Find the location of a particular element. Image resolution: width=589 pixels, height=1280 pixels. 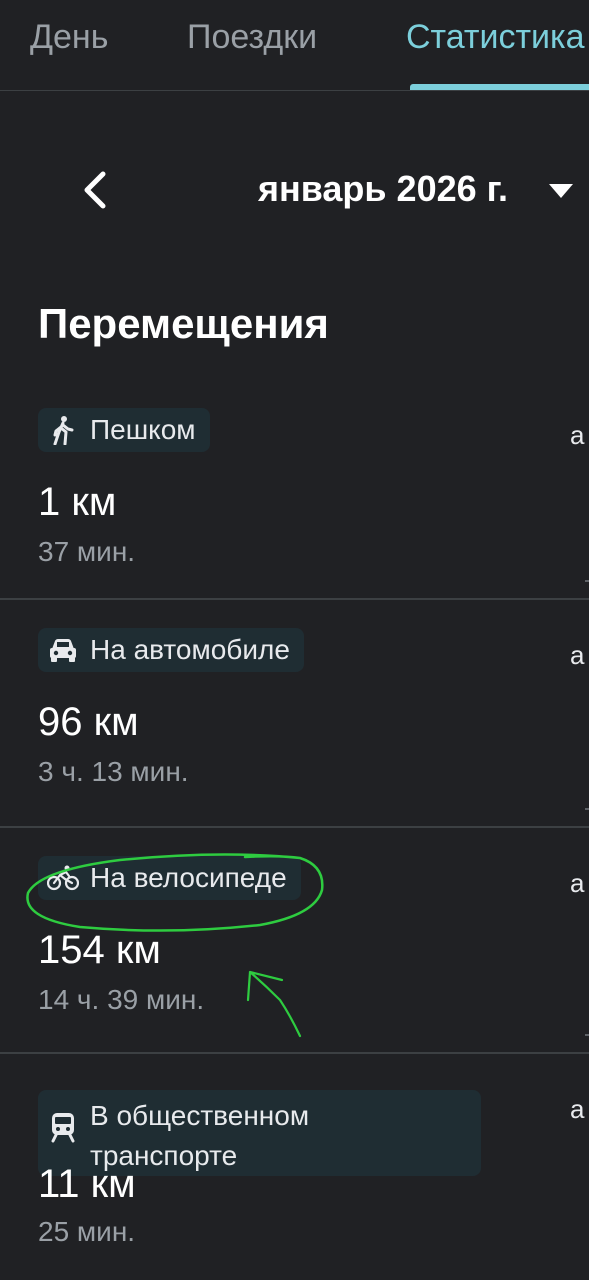

tab-day: День is located at coordinates (69, 37).